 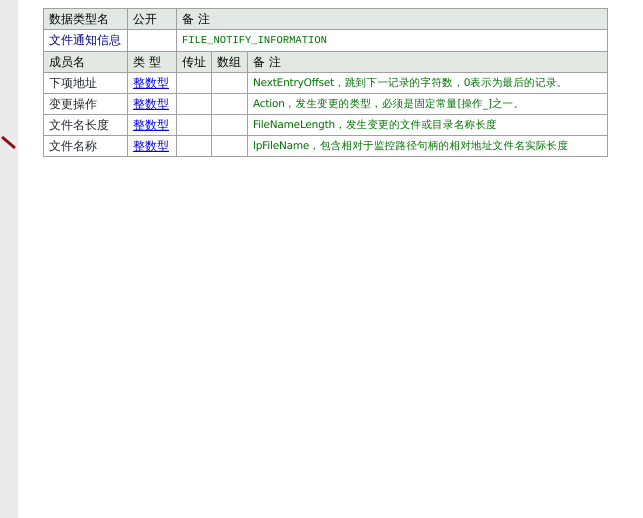 What do you see at coordinates (73, 145) in the screenshot?
I see `member-name: 文件名称` at bounding box center [73, 145].